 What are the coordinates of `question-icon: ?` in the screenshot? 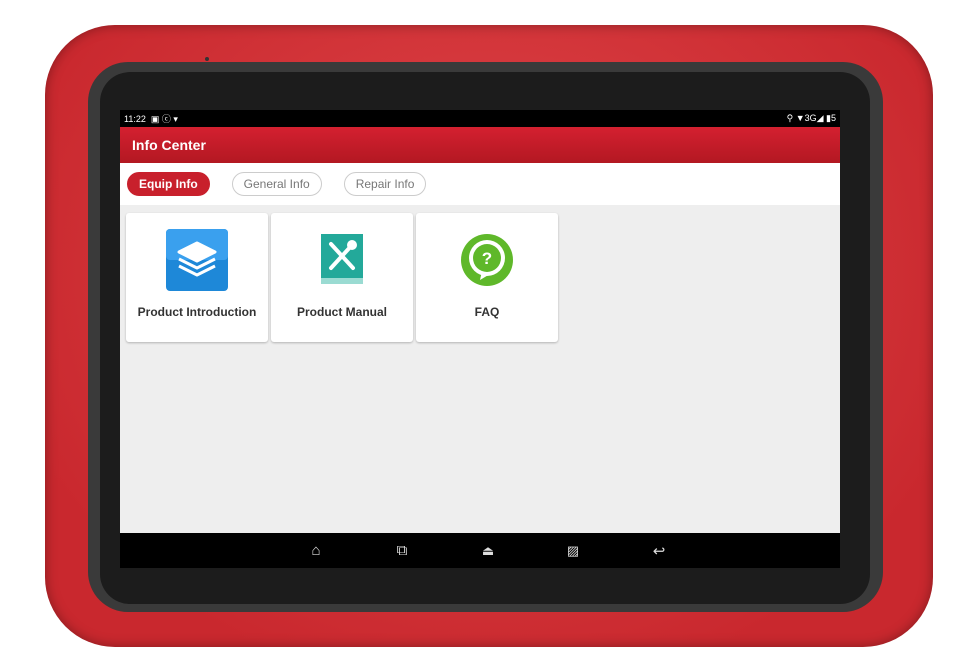 It's located at (487, 260).